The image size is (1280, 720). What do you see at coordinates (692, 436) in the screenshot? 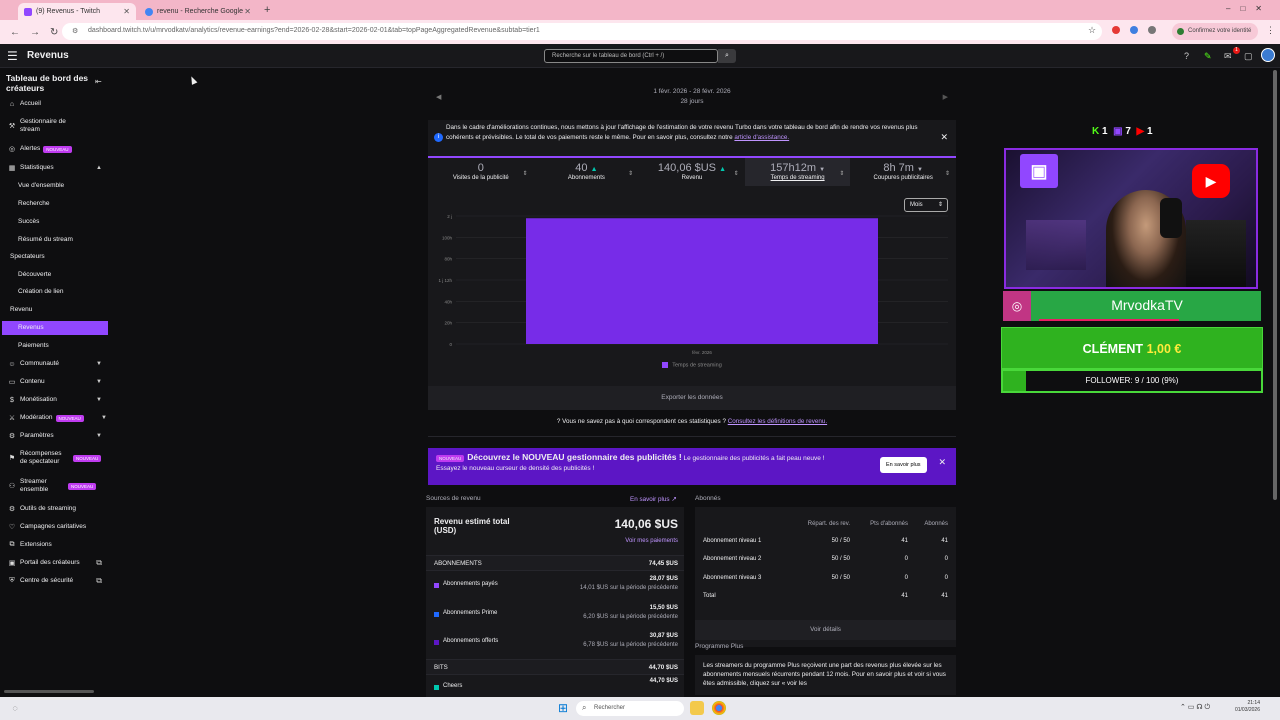
I see `divider` at bounding box center [692, 436].